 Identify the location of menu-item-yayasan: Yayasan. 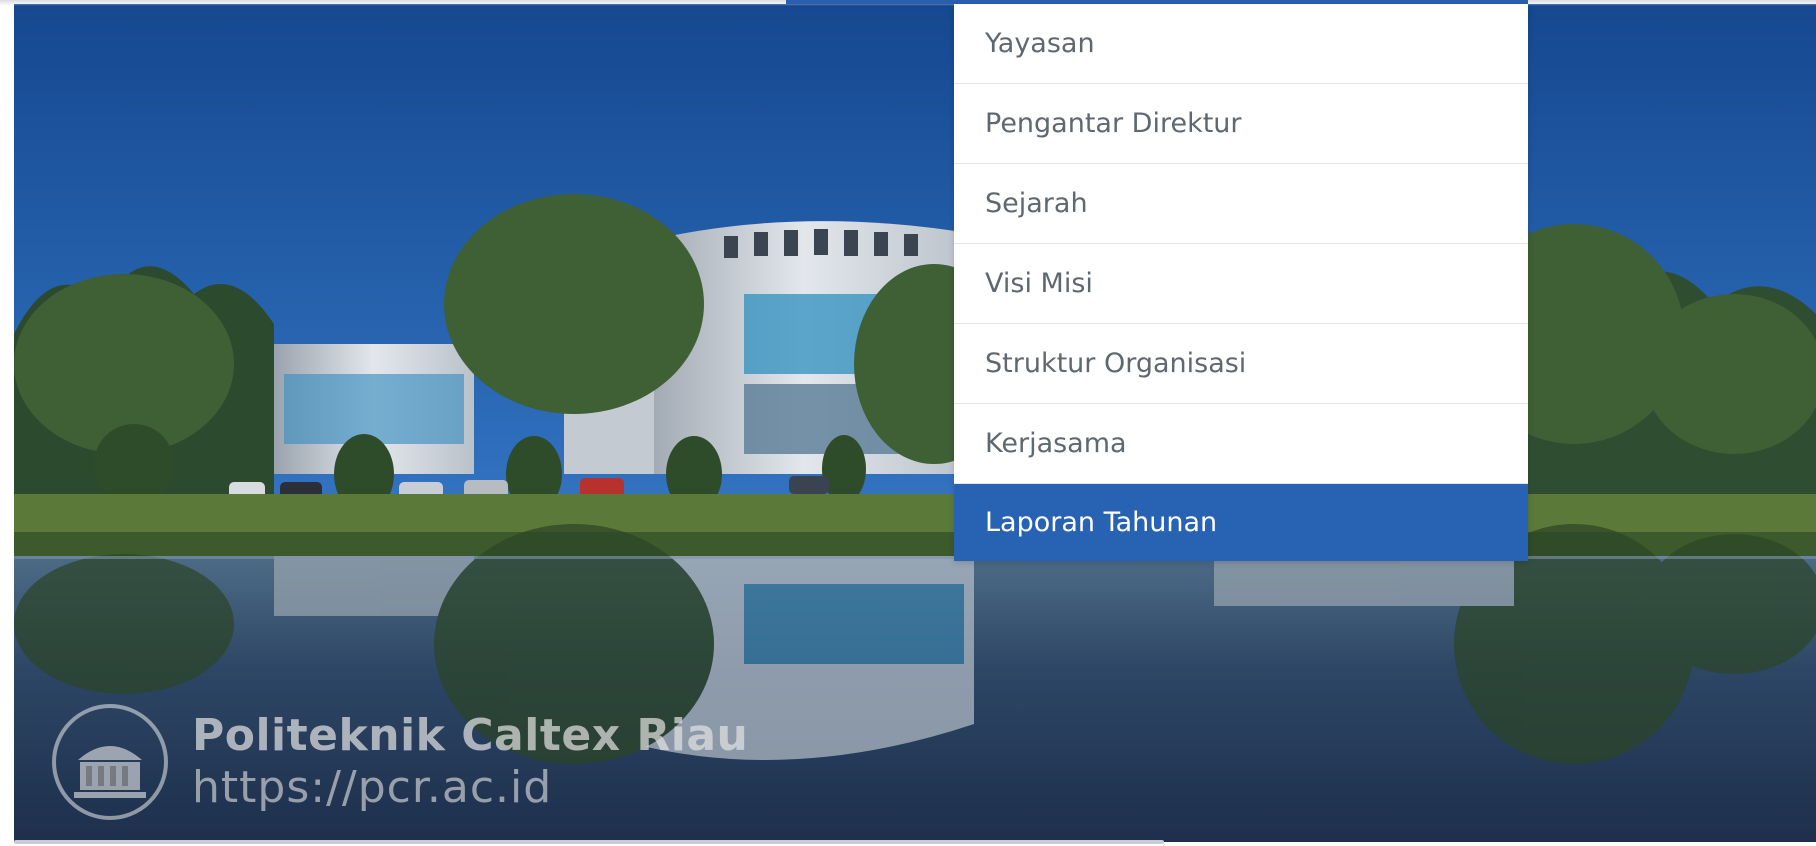
(1241, 44).